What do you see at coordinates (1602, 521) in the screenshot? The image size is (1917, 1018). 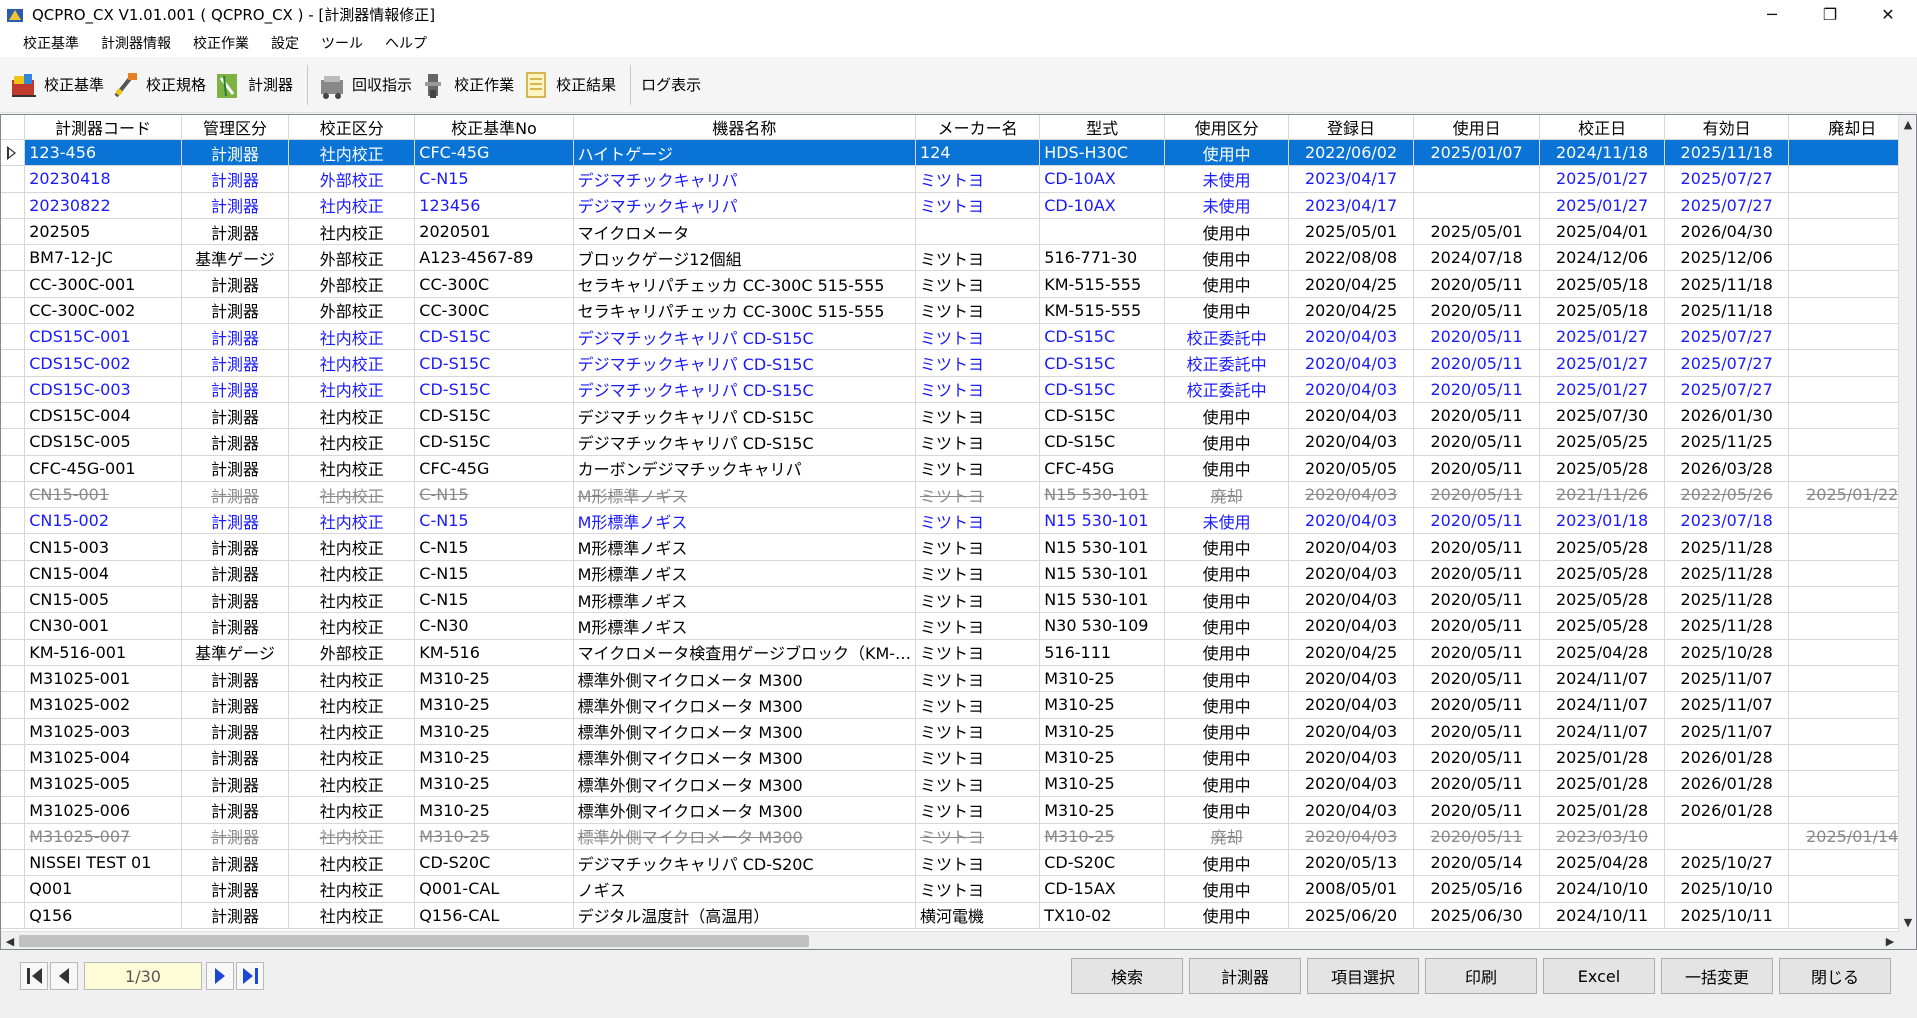 I see `cell-calibration-date: 2023/01/18` at bounding box center [1602, 521].